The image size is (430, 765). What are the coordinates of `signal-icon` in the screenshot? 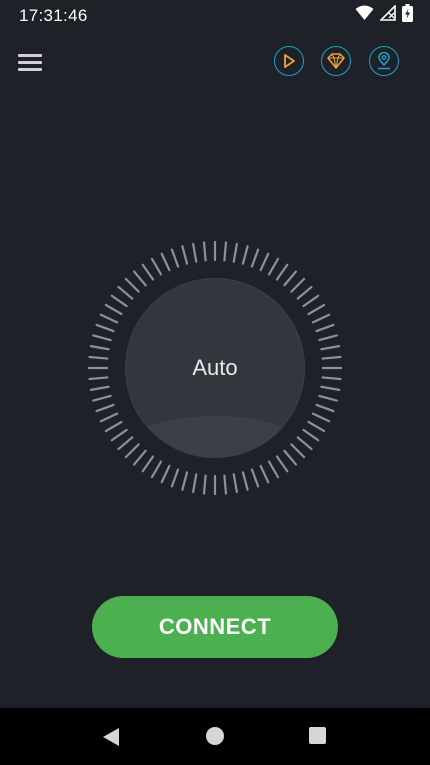 It's located at (387, 14).